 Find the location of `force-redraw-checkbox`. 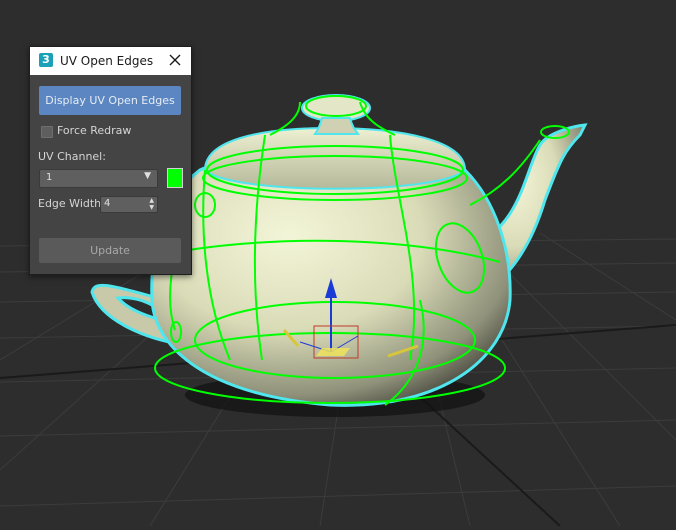

force-redraw-checkbox is located at coordinates (47, 132).